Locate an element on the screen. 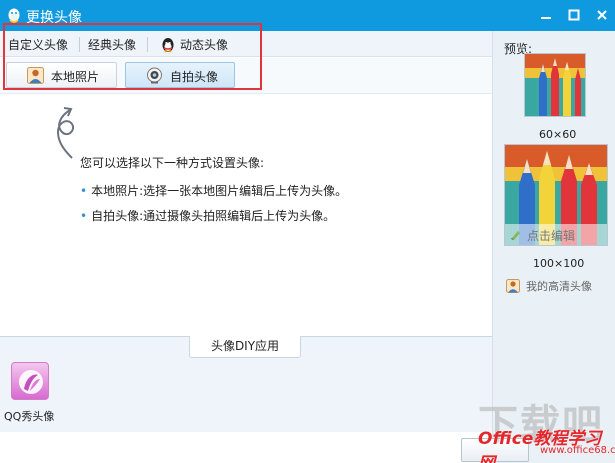 Image resolution: width=615 pixels, height=463 pixels. tab-label: 自定义头像 is located at coordinates (38, 45).